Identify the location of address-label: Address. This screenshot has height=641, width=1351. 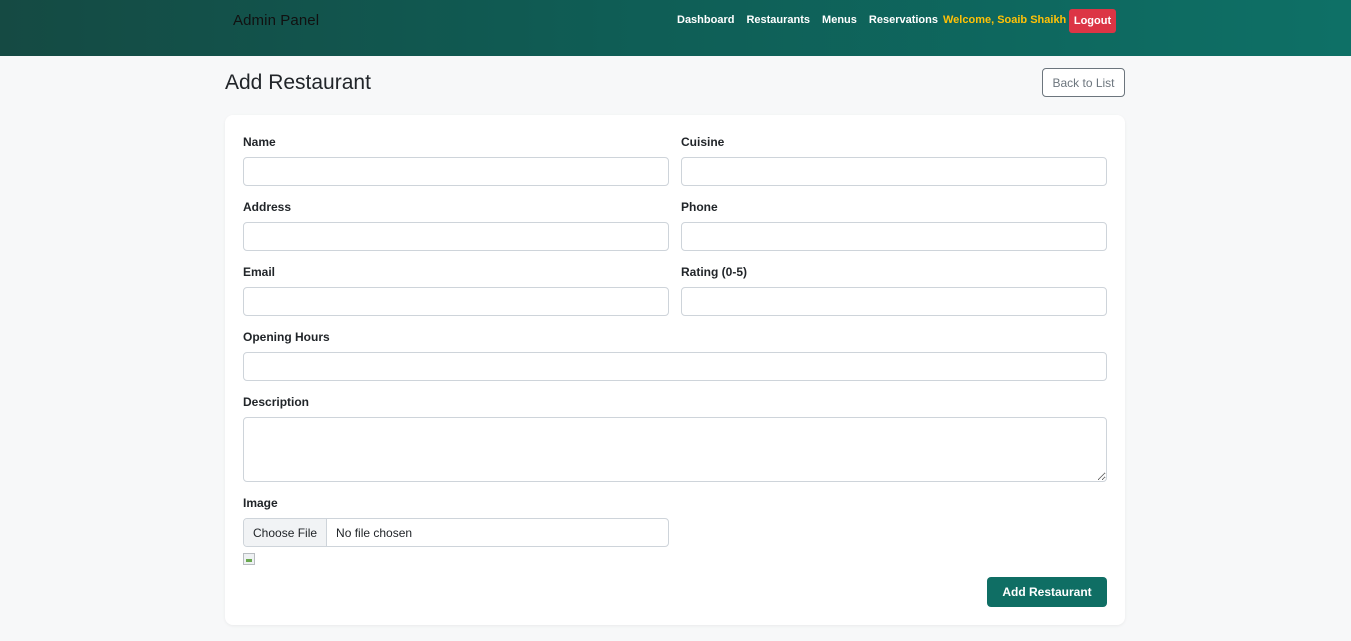
(267, 207).